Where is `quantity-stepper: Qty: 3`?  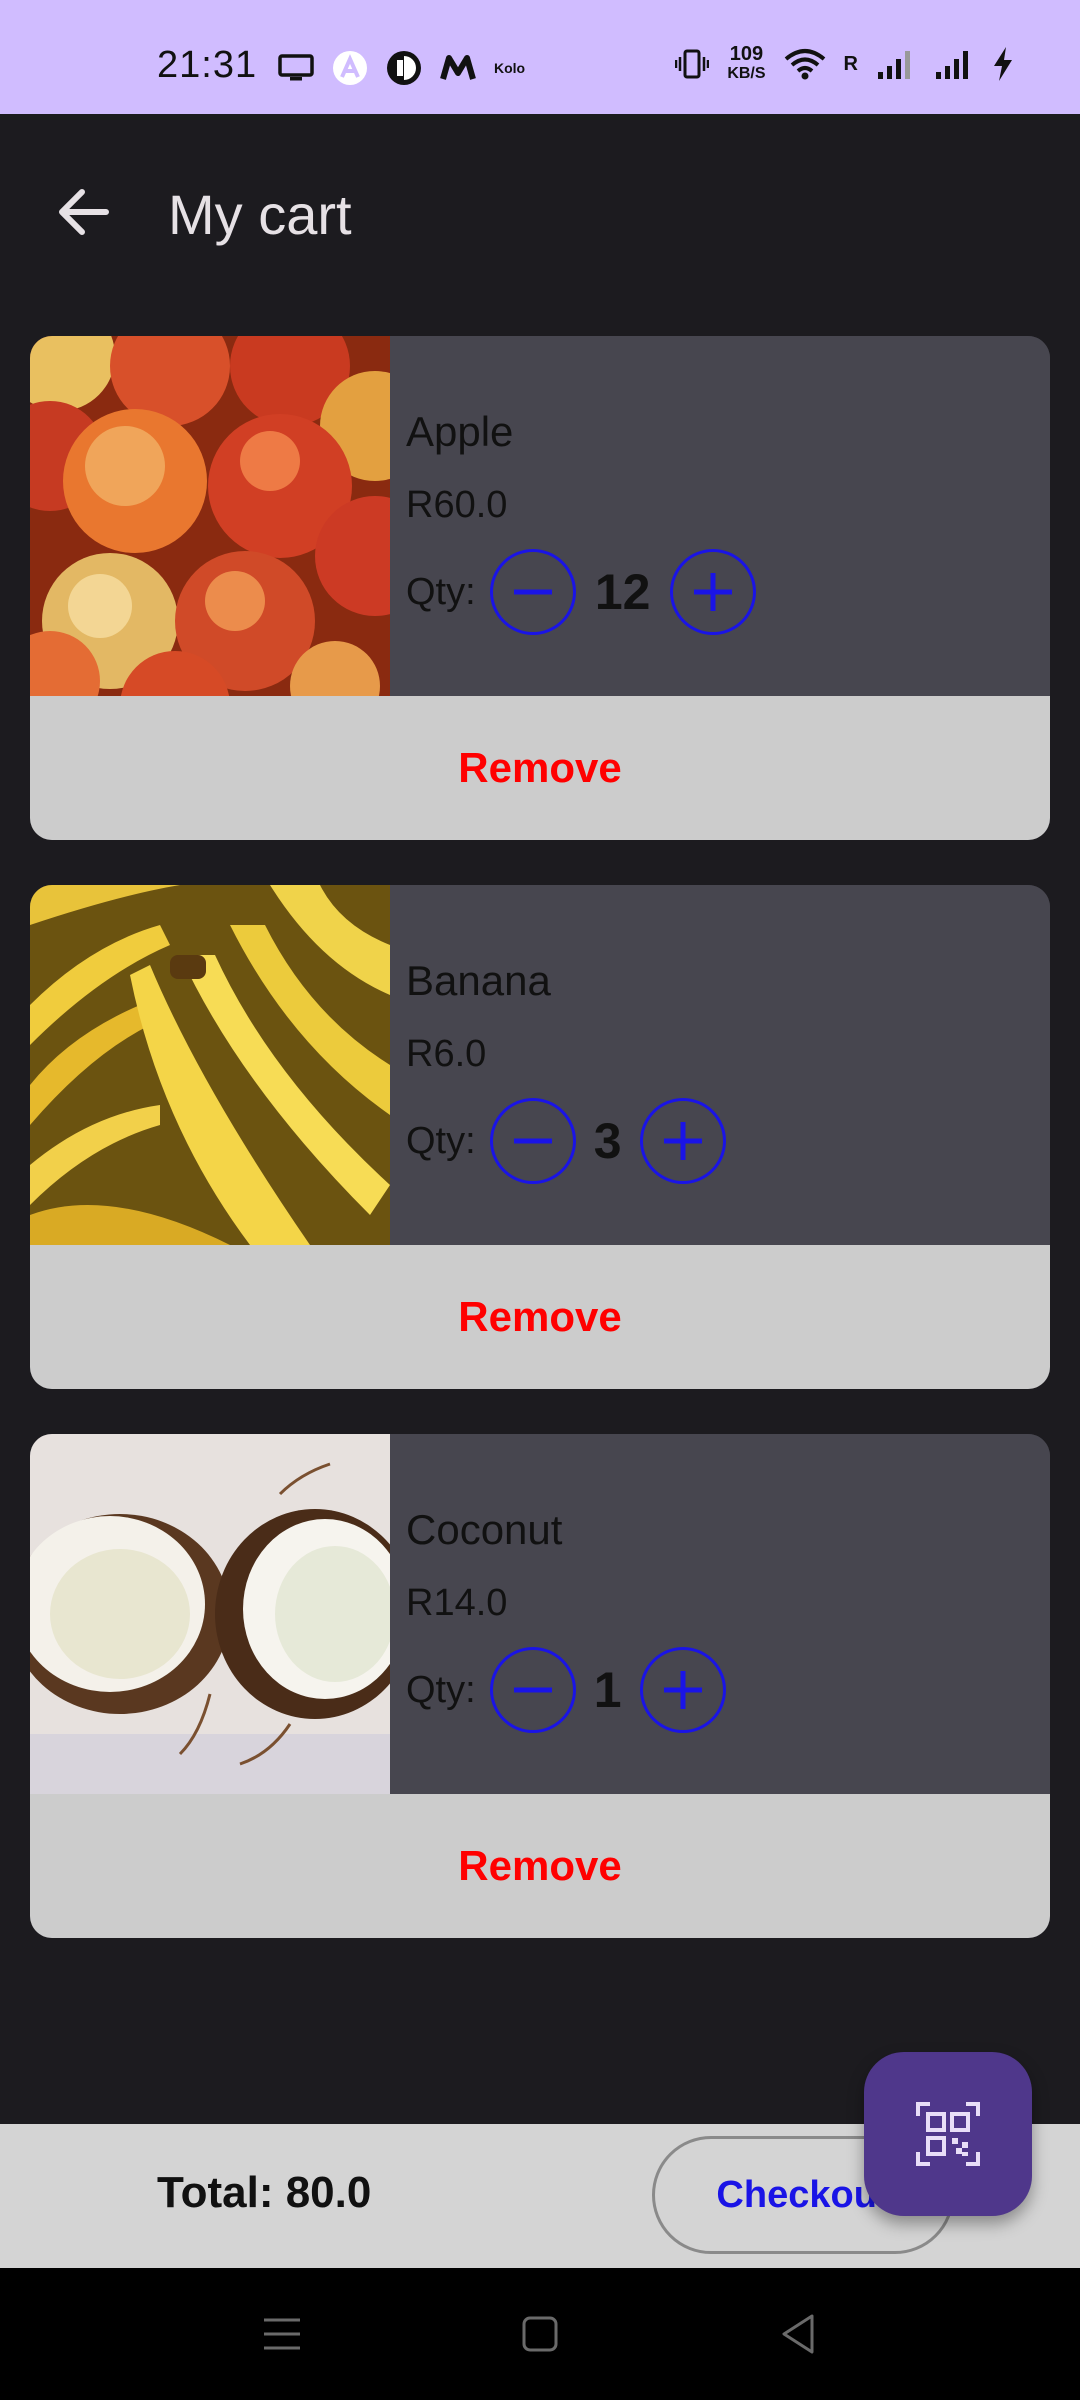 quantity-stepper: Qty: 3 is located at coordinates (566, 1141).